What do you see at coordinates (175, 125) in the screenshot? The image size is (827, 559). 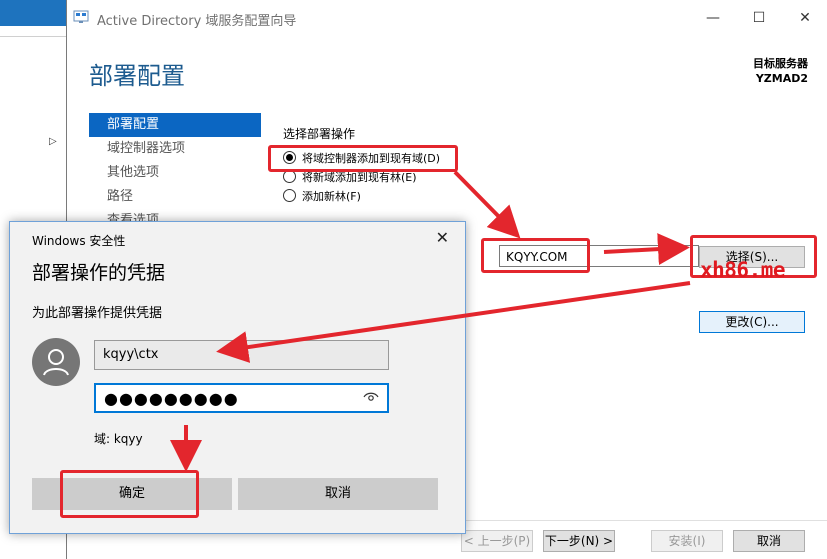 I see `nav-item-deployment: 部署配置` at bounding box center [175, 125].